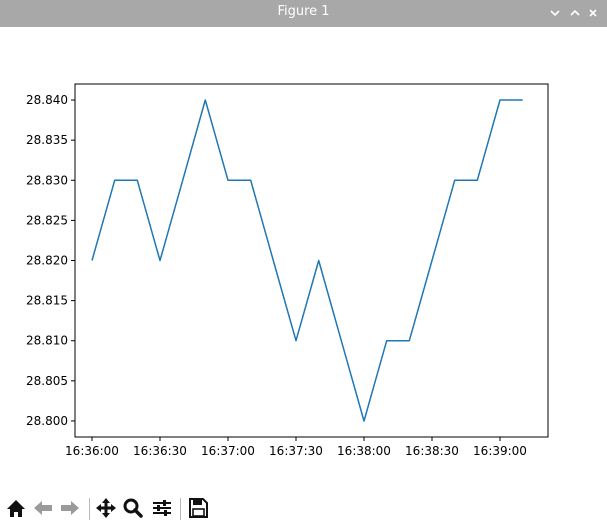 This screenshot has width=607, height=527. I want to click on y-tick-label: 28.825, so click(47, 220).